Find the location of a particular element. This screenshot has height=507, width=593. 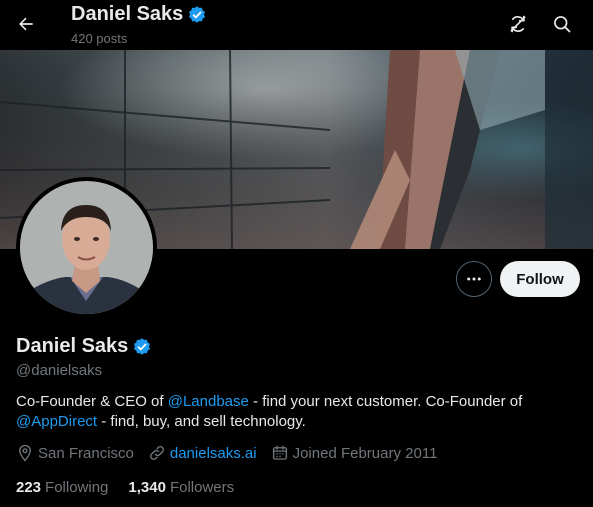

bio-text: - find your next customer. Co-Founder of is located at coordinates (385, 401).